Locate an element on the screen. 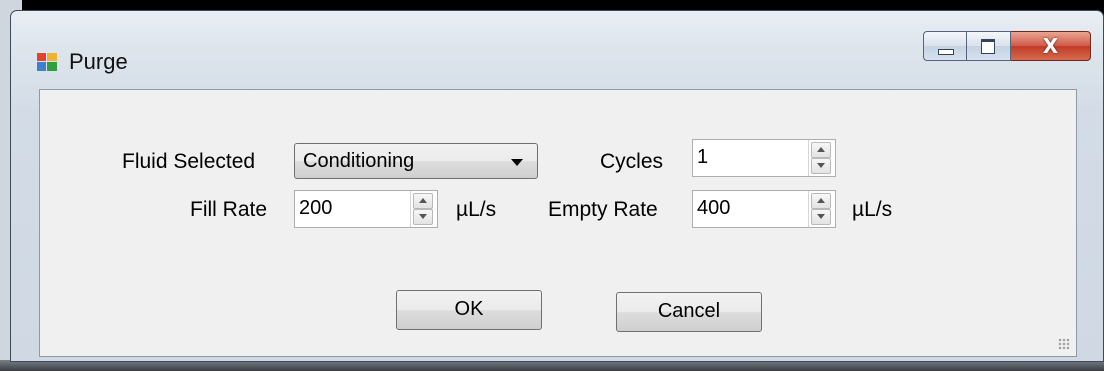  fluid-selected-label: Fluid Selected is located at coordinates (189, 161).